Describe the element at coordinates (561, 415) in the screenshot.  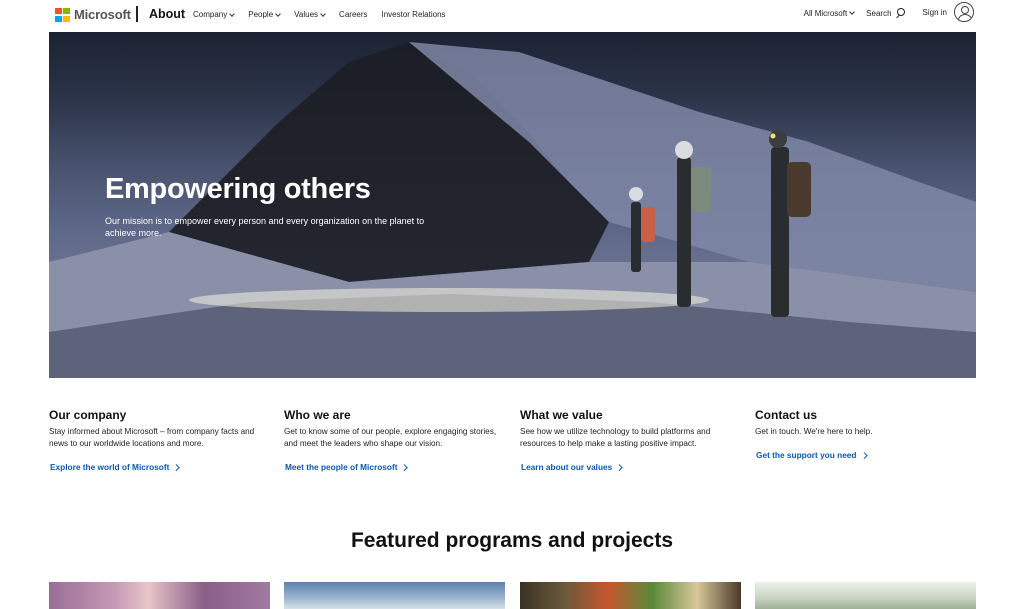
I see `column-title: What we value` at that location.